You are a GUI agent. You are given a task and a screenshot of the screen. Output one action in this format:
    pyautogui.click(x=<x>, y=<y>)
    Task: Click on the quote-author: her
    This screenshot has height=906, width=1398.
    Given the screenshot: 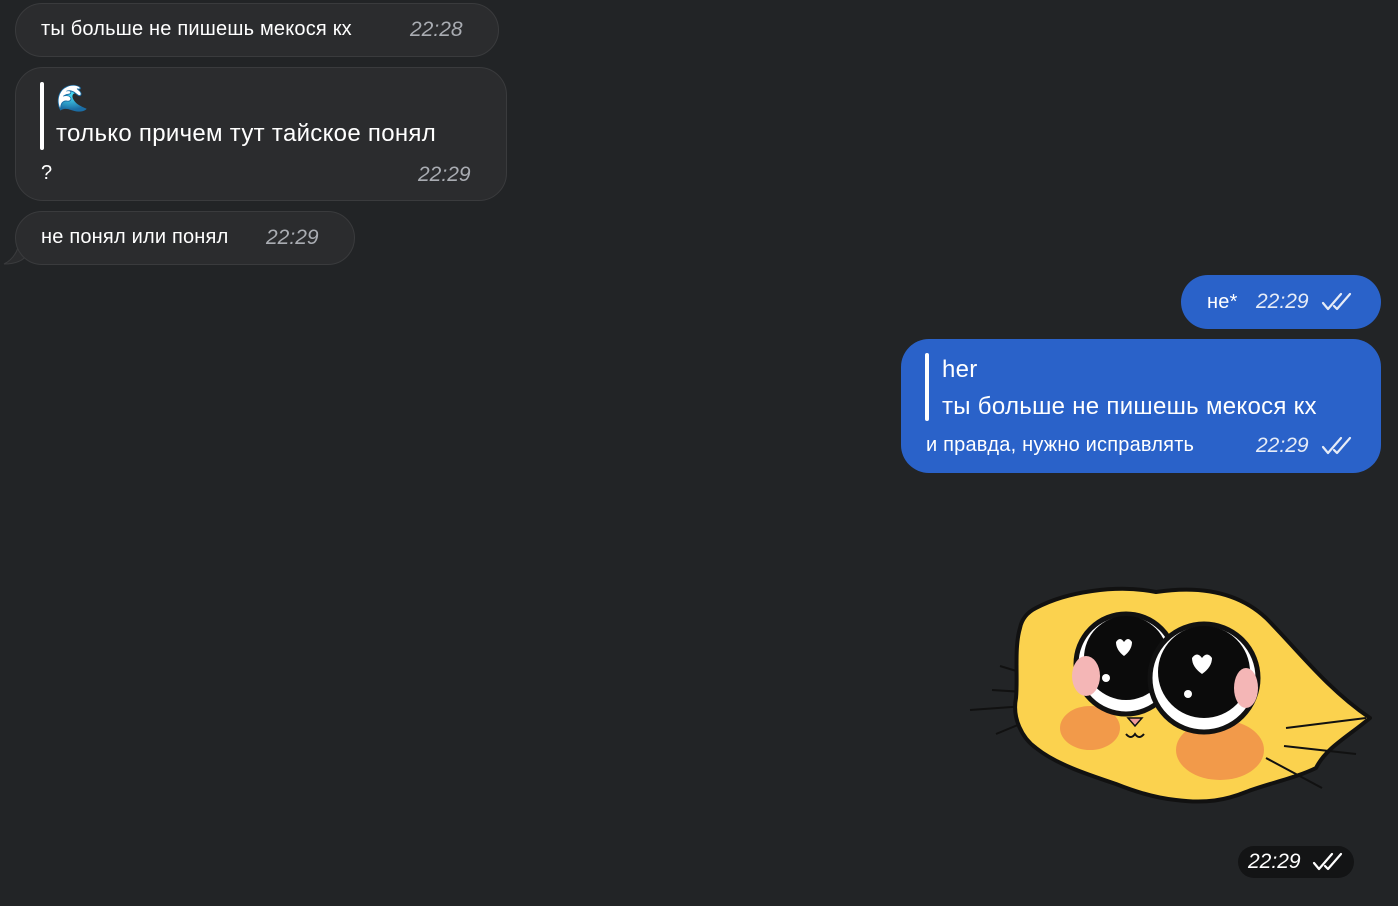 What is the action you would take?
    pyautogui.click(x=960, y=369)
    